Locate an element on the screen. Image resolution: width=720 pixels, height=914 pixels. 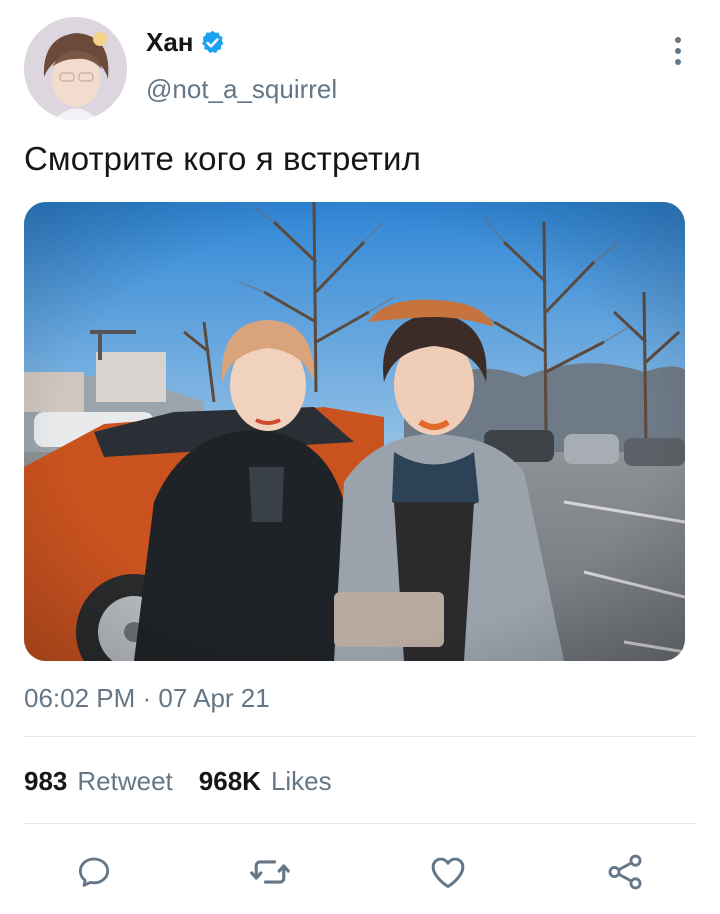
user-avatar is located at coordinates (75, 68).